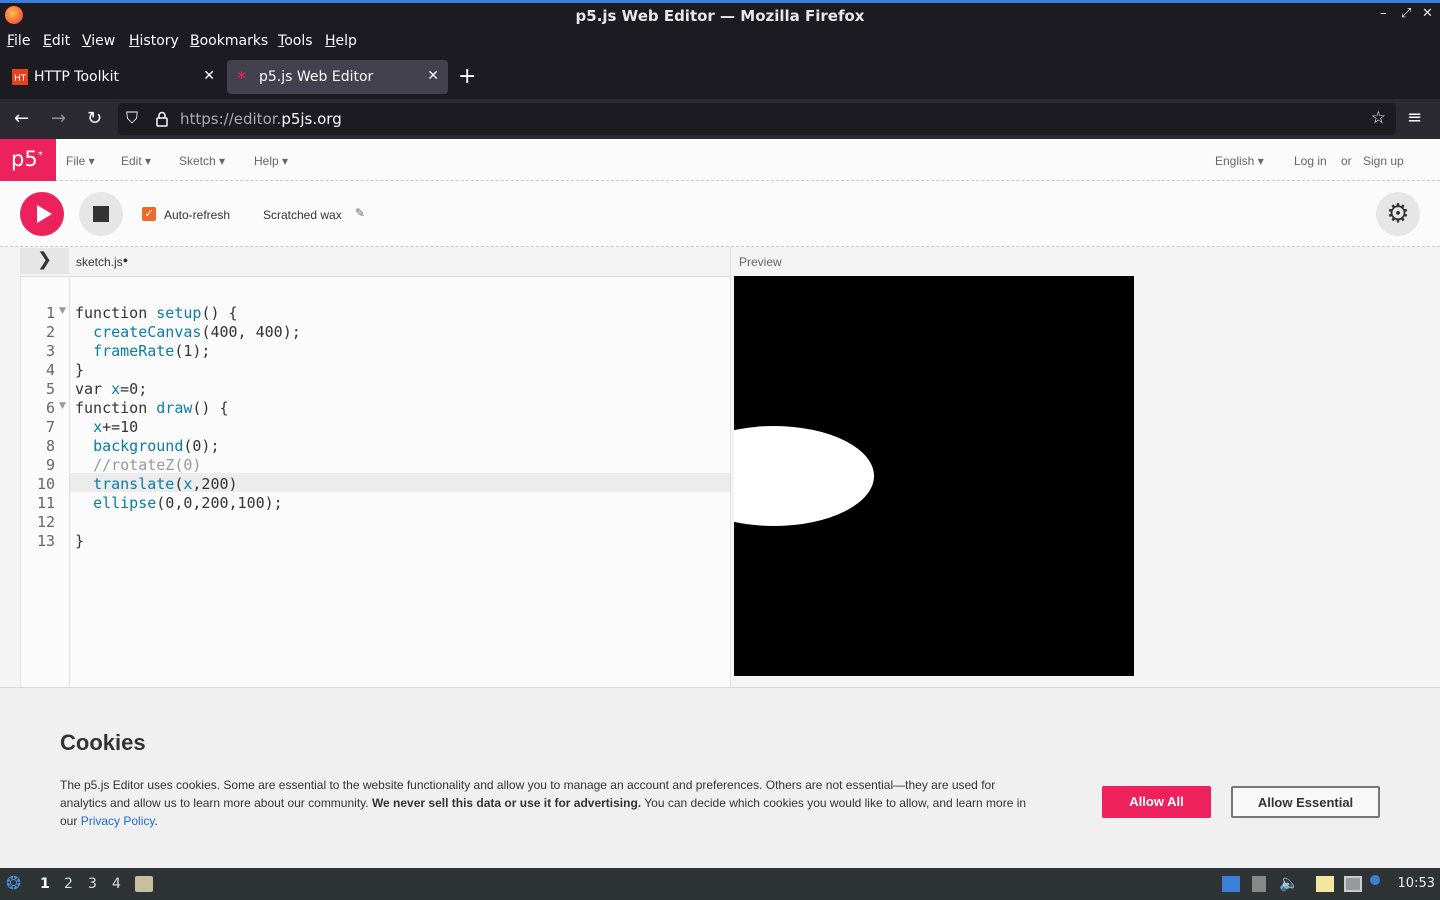 The height and width of the screenshot is (900, 1440). Describe the element at coordinates (1289, 882) in the screenshot. I see `volume-icon: 🔈` at that location.